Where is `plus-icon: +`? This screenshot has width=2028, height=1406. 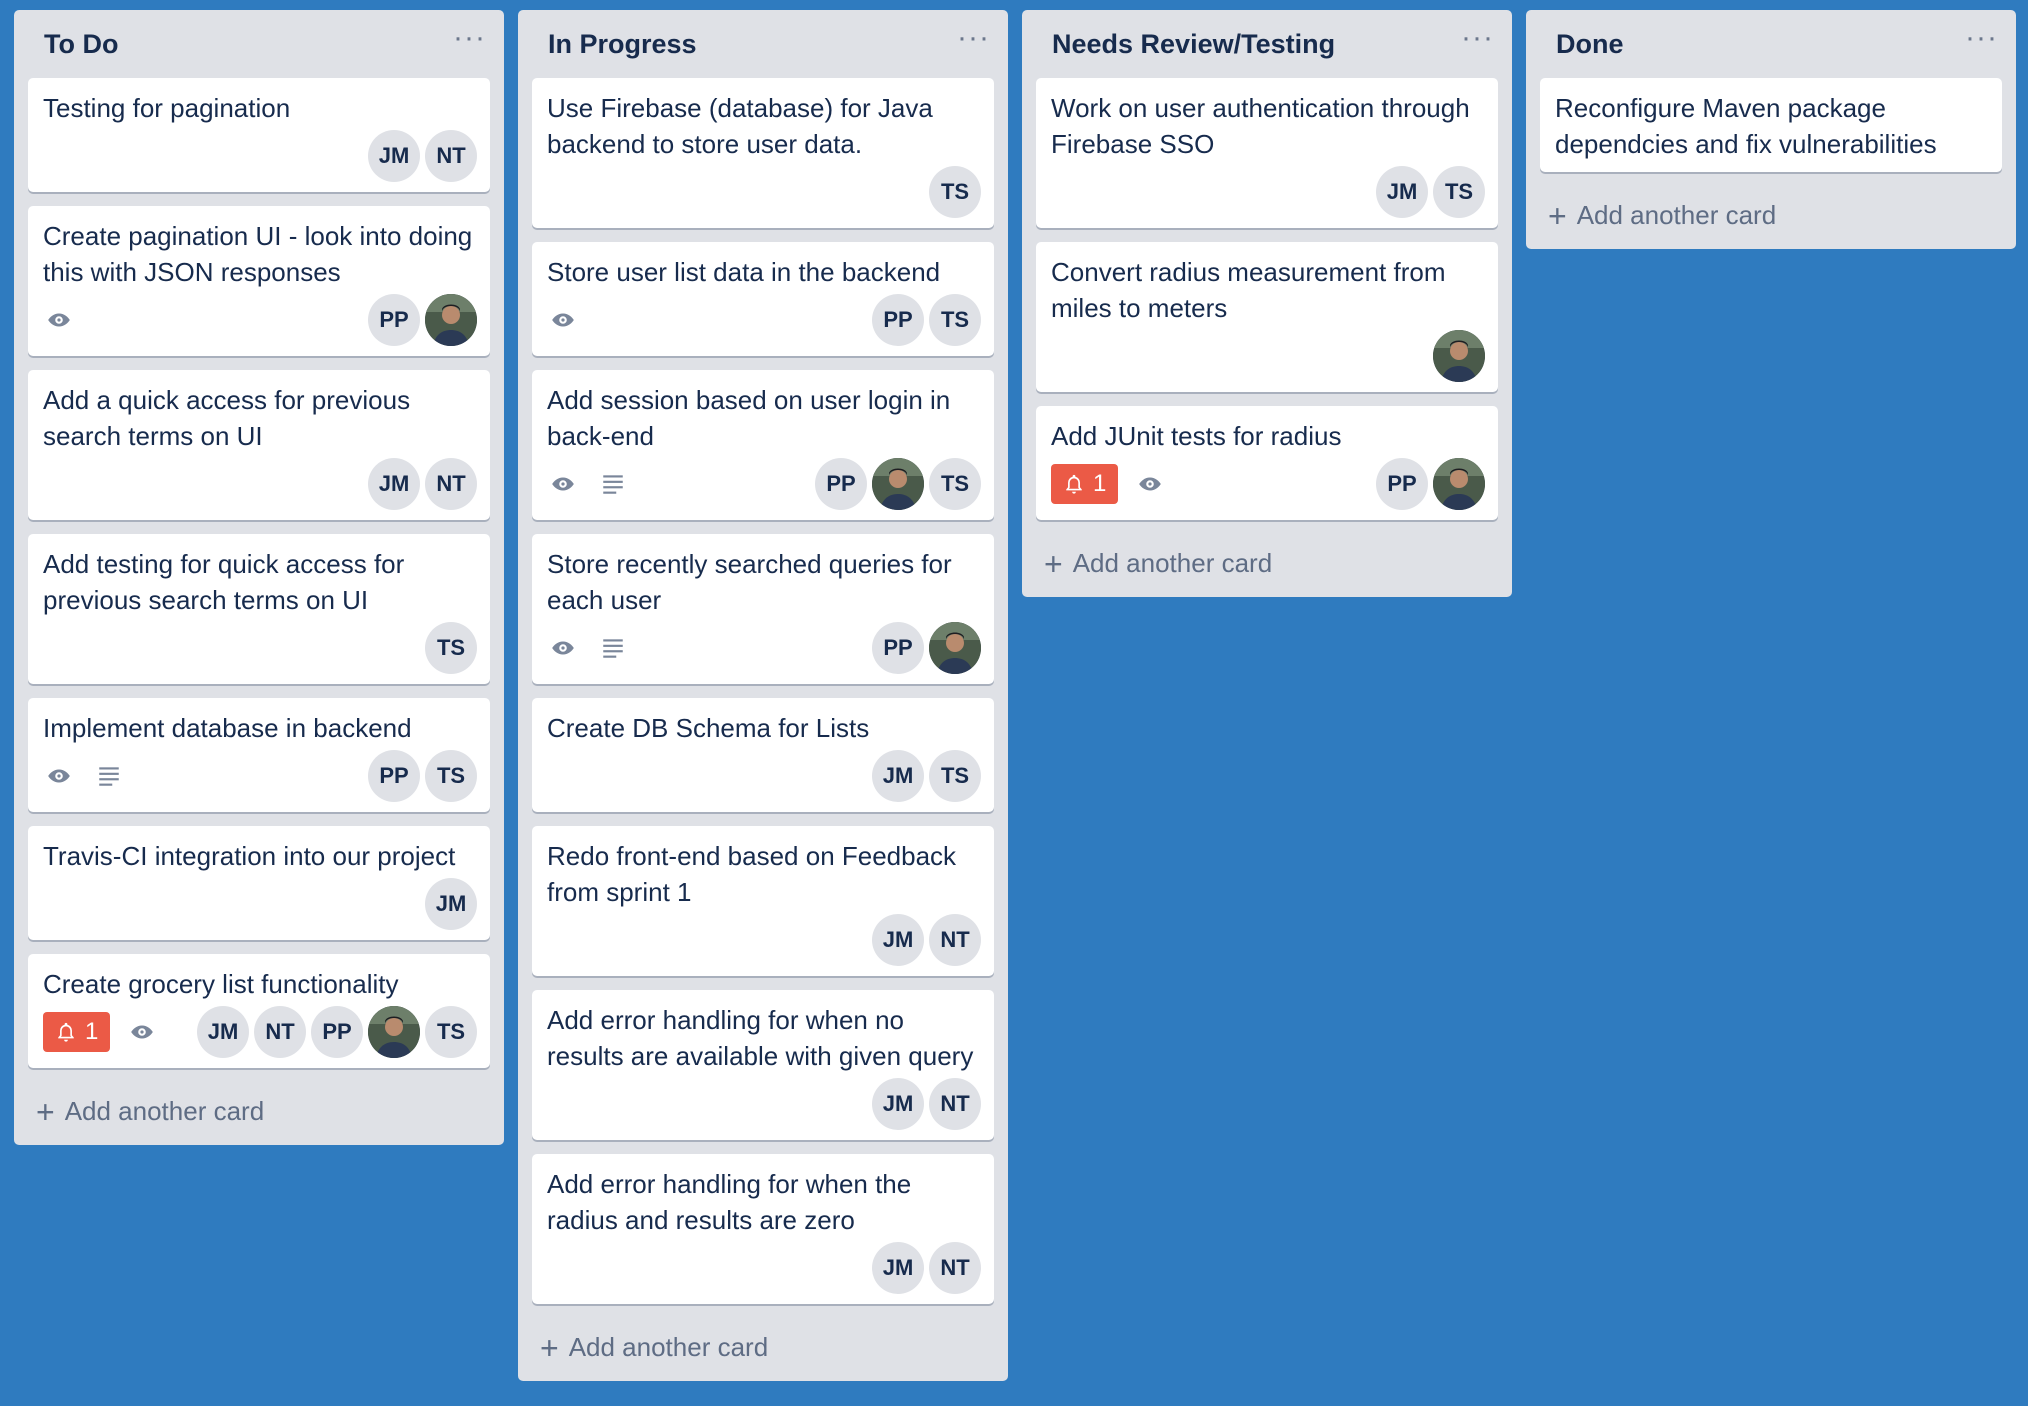
plus-icon: + is located at coordinates (1053, 563).